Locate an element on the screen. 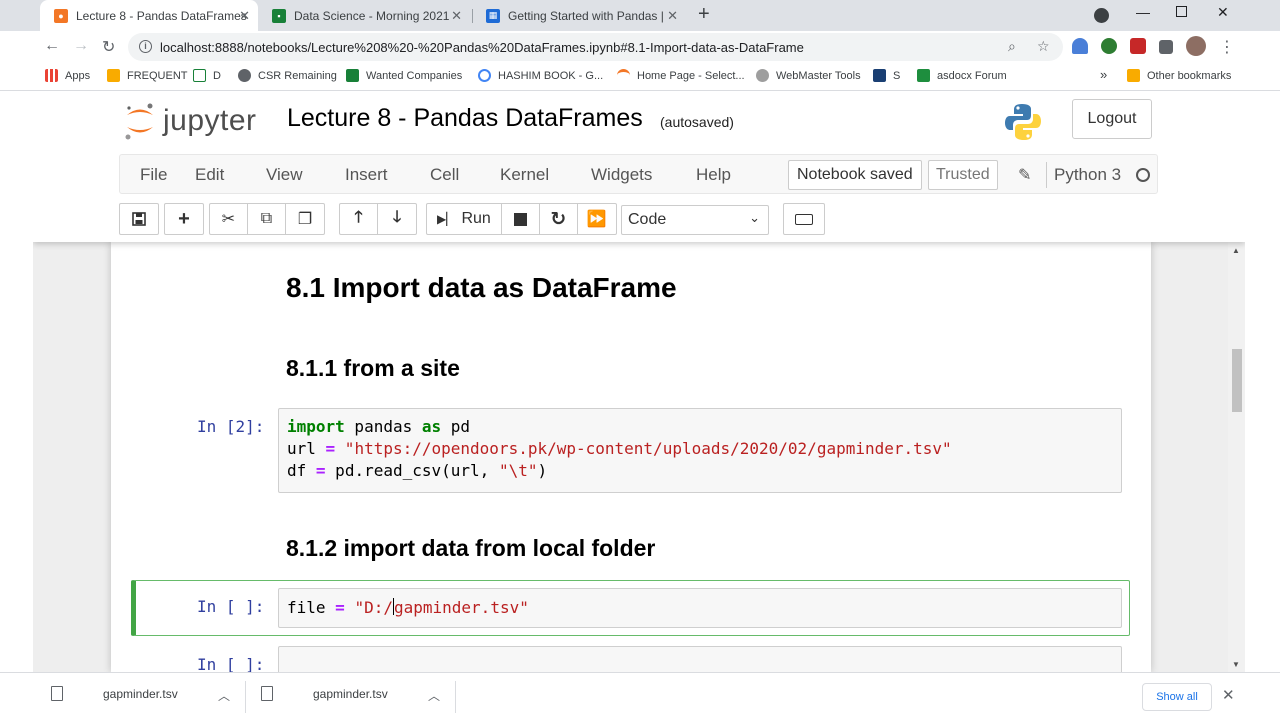 This screenshot has width=1280, height=720. bookmark-csr: CSR Remaining is located at coordinates (287, 75).